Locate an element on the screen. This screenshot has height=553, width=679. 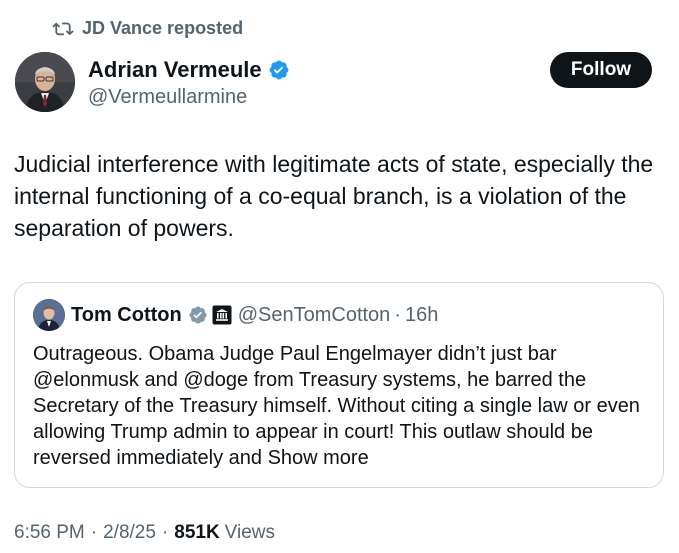
author-block: Adrian Vermeule @Vermeullarmine is located at coordinates (189, 82).